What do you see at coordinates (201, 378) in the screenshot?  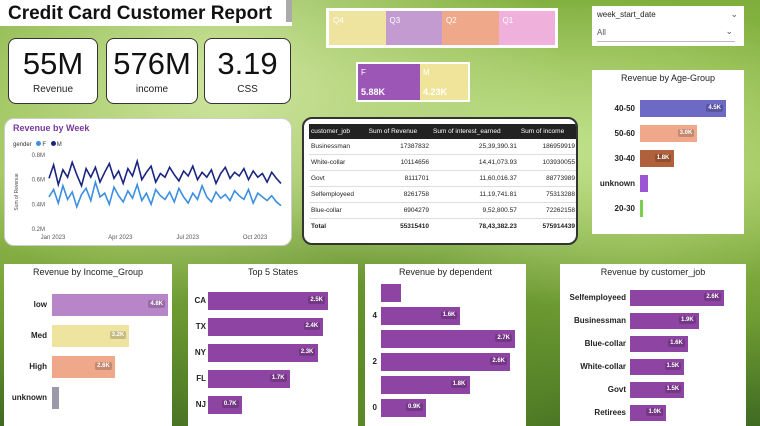 I see `category-label: FL` at bounding box center [201, 378].